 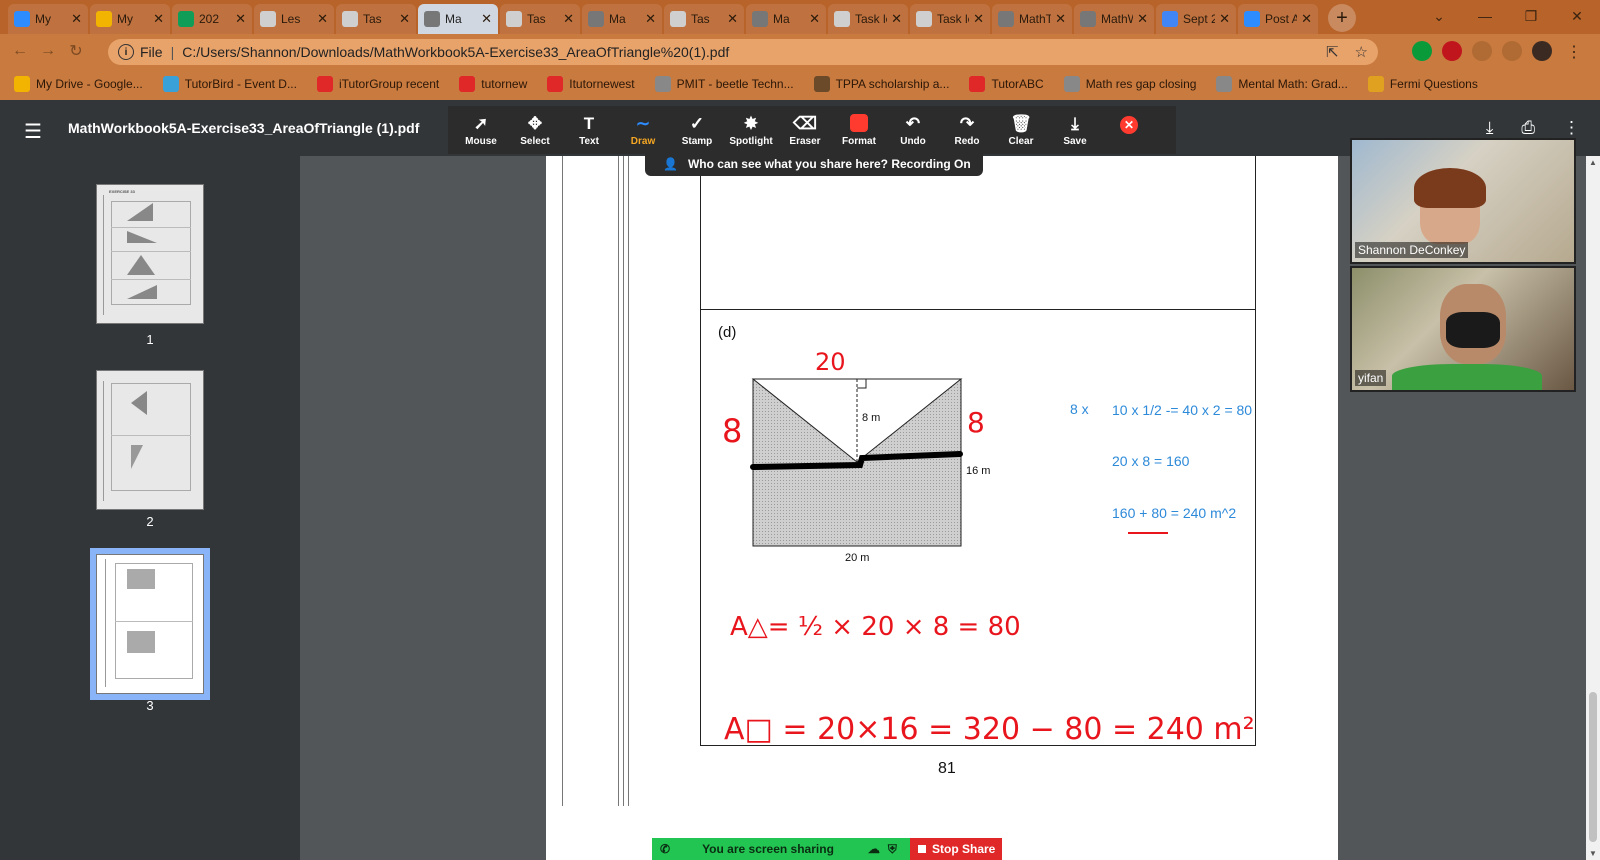 What do you see at coordinates (1450, 188) in the screenshot?
I see `participant-hair` at bounding box center [1450, 188].